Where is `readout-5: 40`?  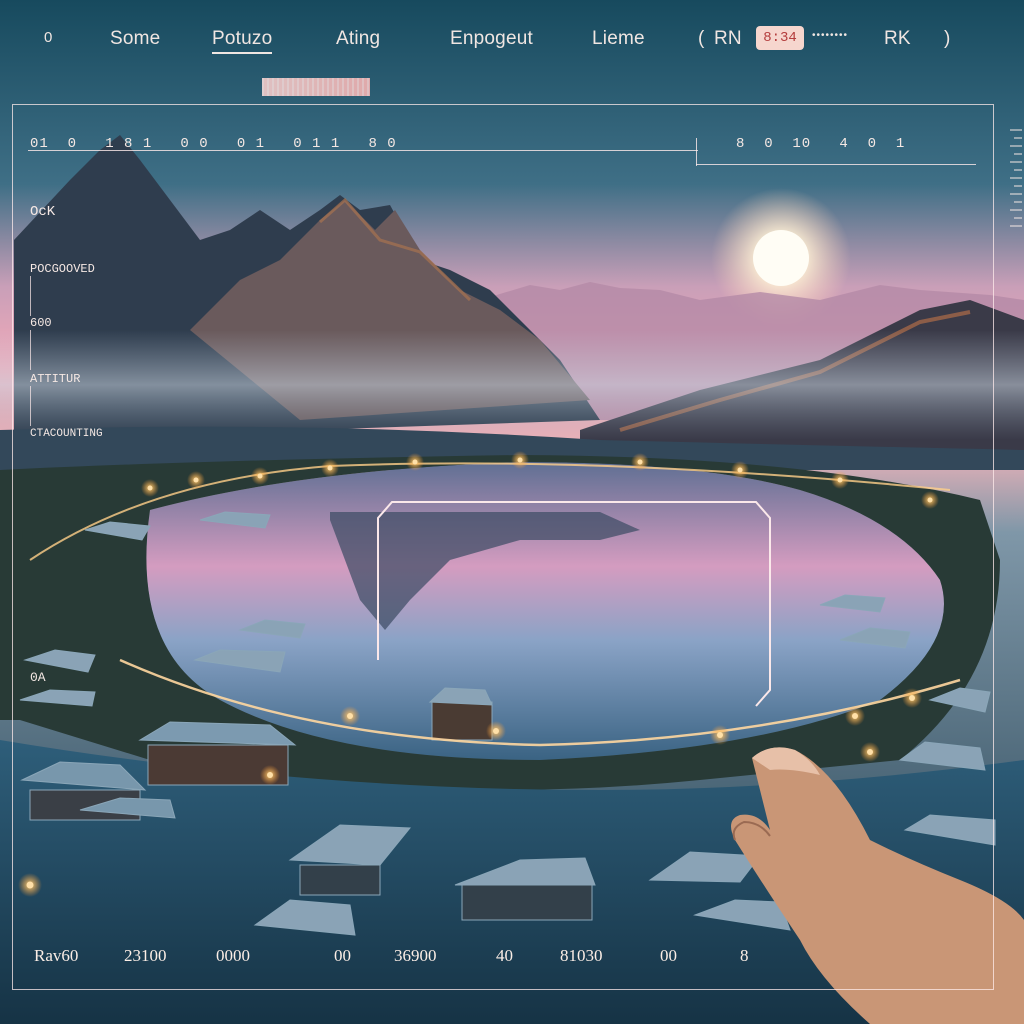
readout-5: 40 is located at coordinates (504, 955).